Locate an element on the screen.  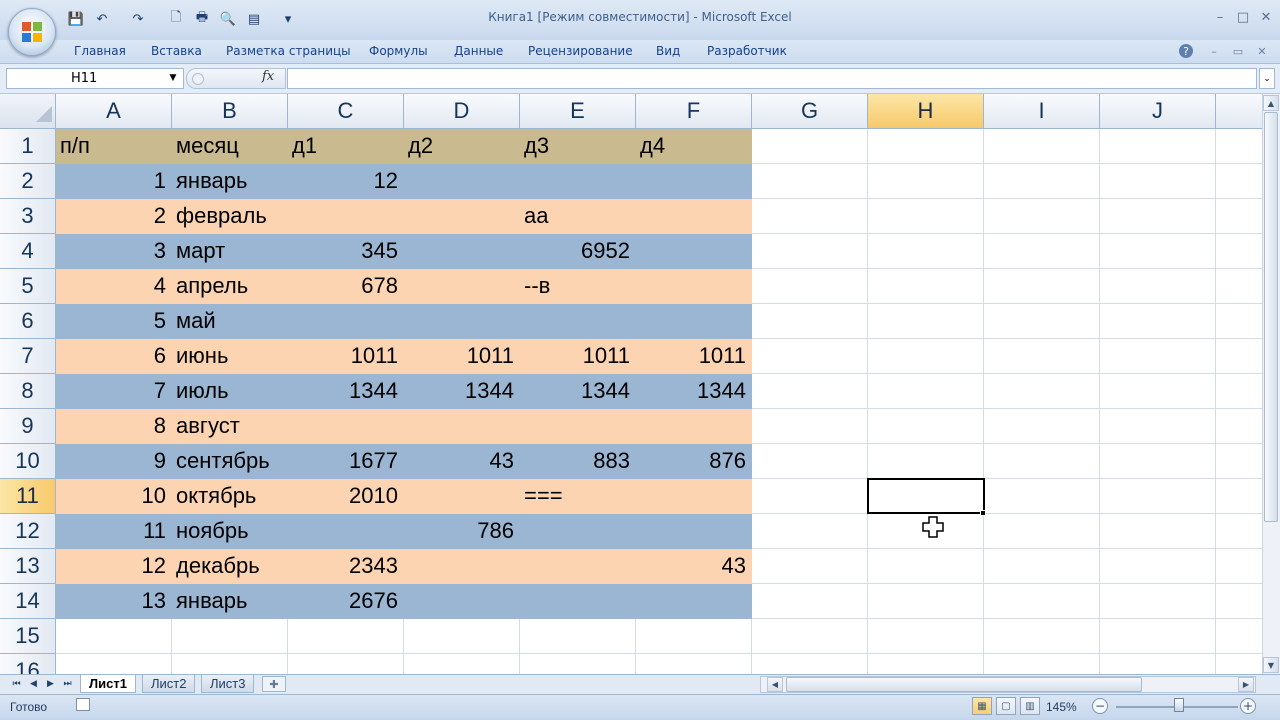
column-header-e: E is located at coordinates (578, 111).